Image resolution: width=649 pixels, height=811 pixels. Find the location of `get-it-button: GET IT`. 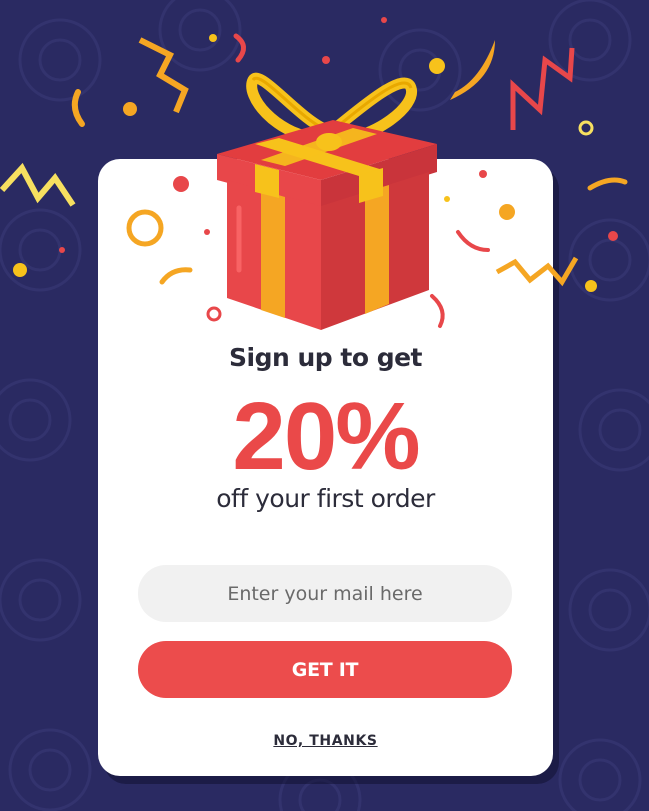

get-it-button: GET IT is located at coordinates (325, 669).